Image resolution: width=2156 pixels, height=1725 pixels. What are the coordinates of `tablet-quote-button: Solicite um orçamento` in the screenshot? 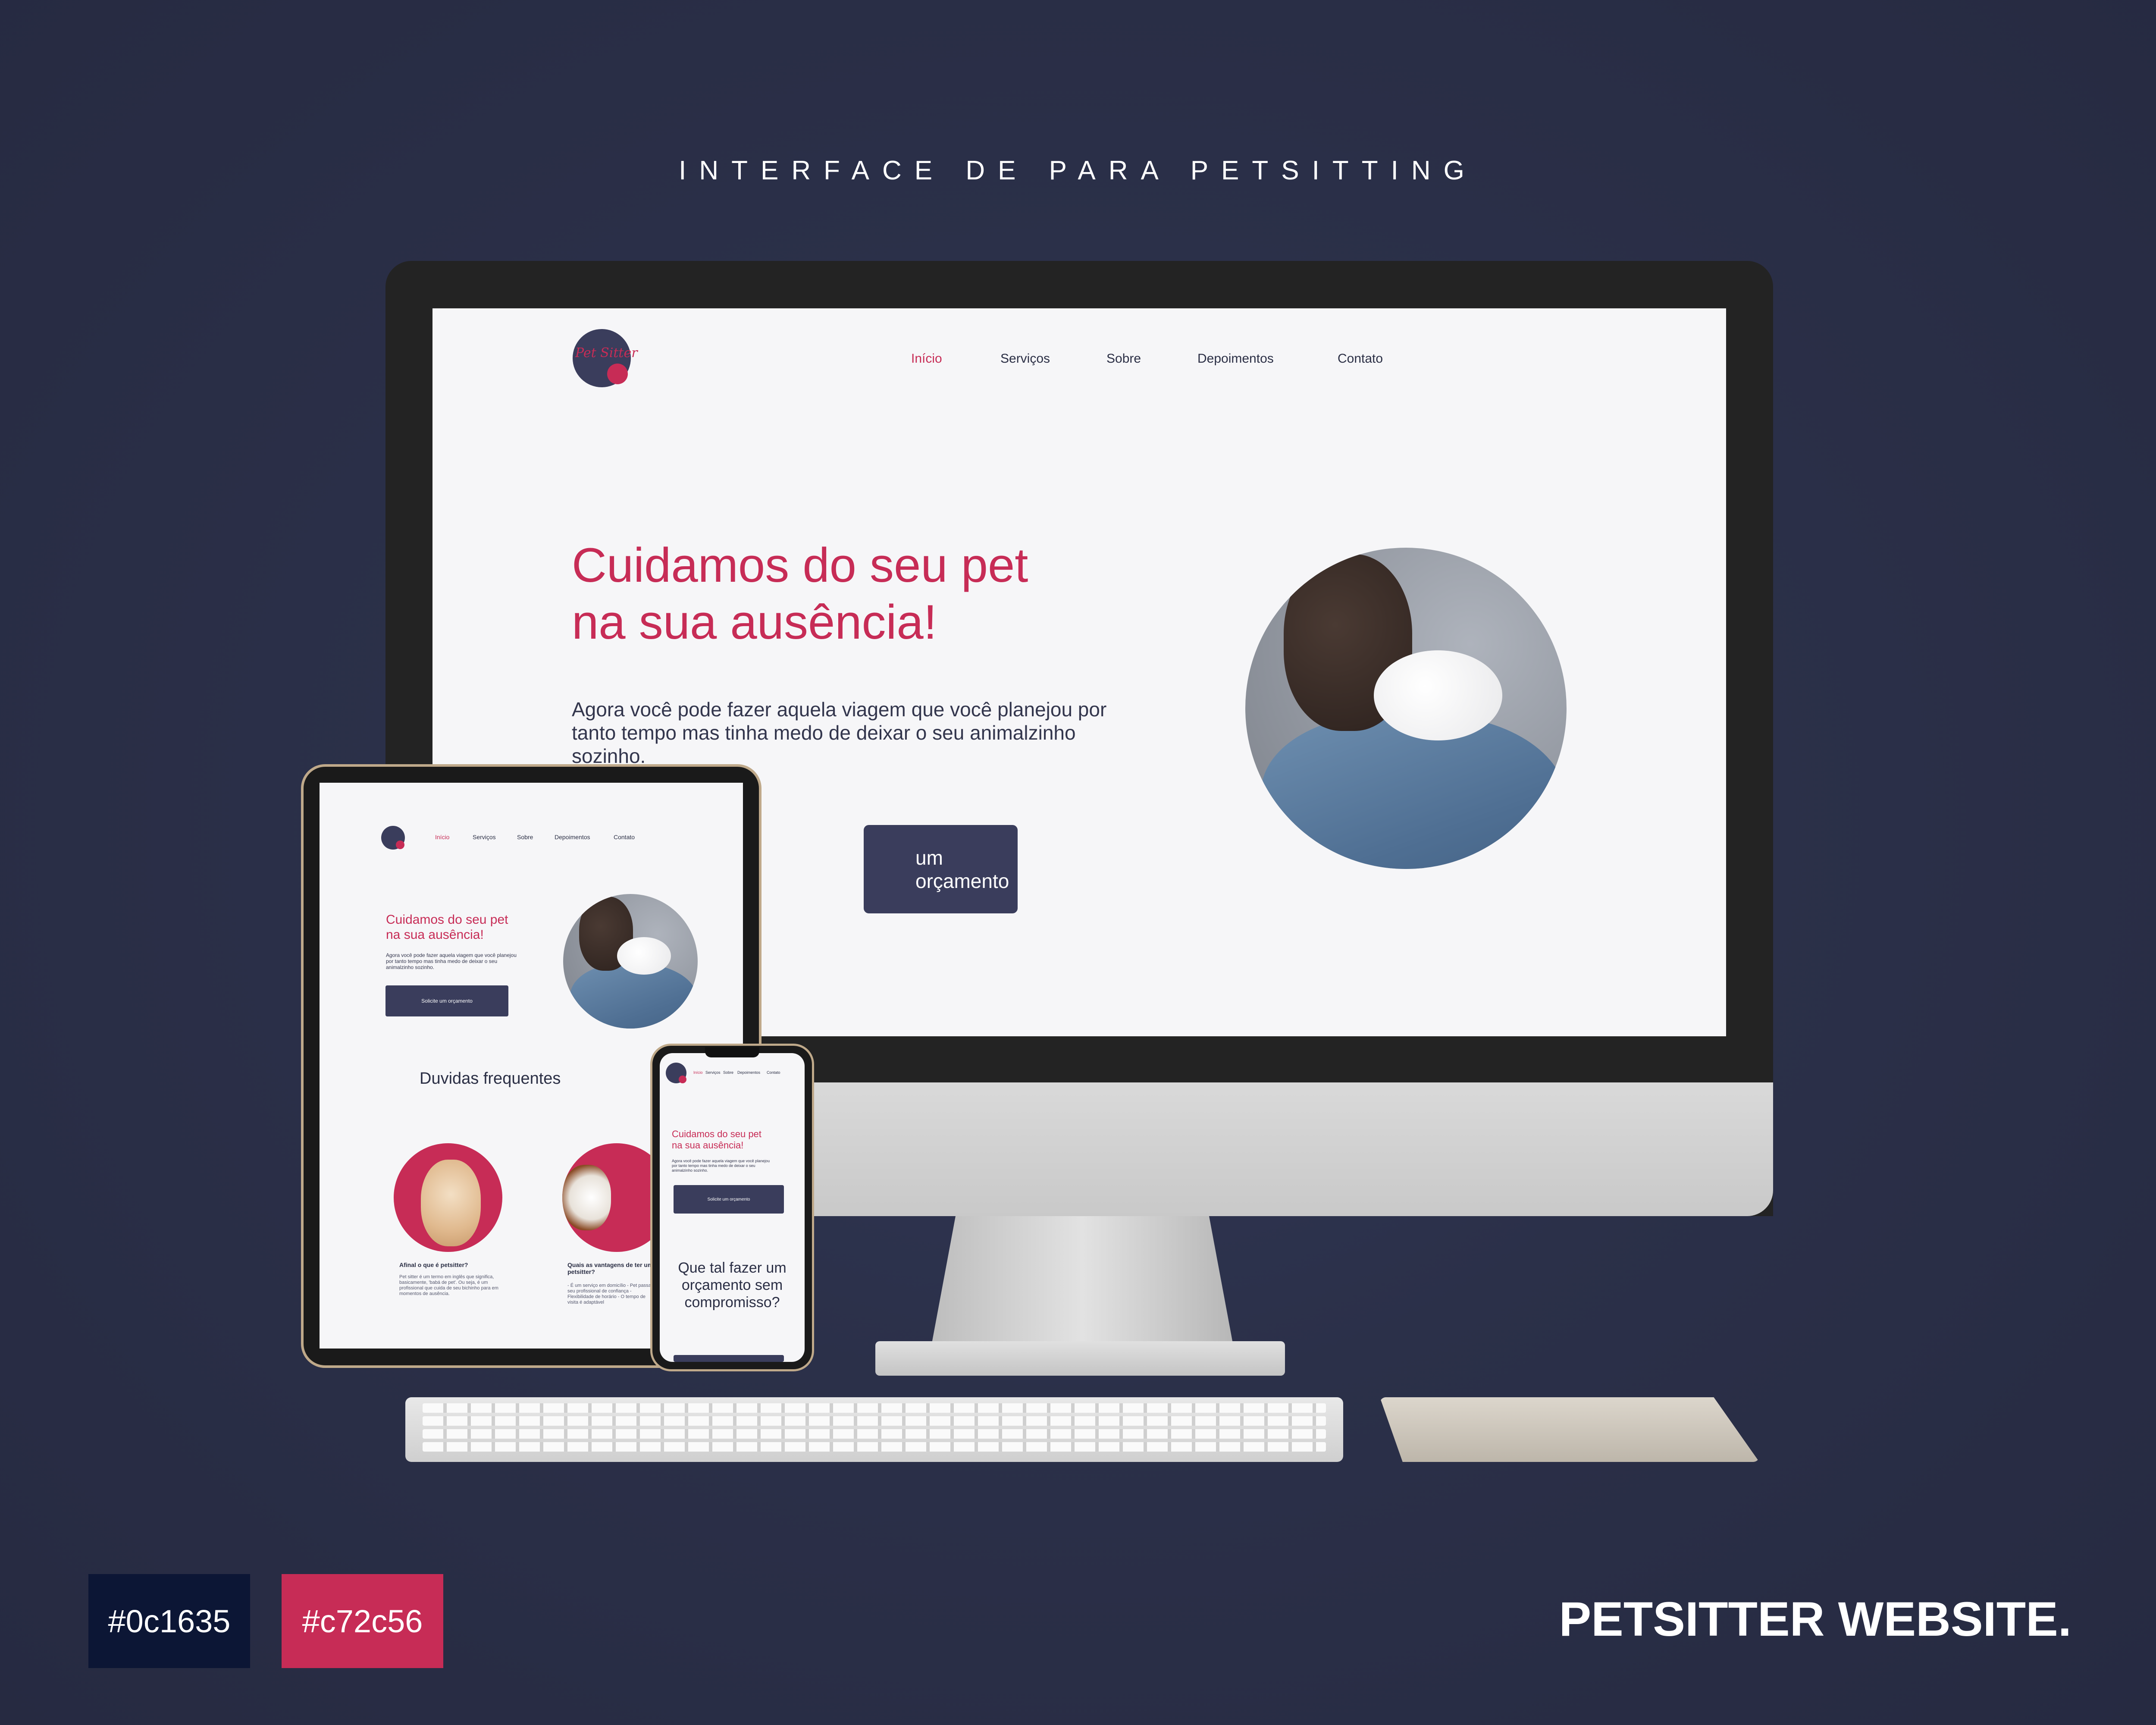 It's located at (446, 1000).